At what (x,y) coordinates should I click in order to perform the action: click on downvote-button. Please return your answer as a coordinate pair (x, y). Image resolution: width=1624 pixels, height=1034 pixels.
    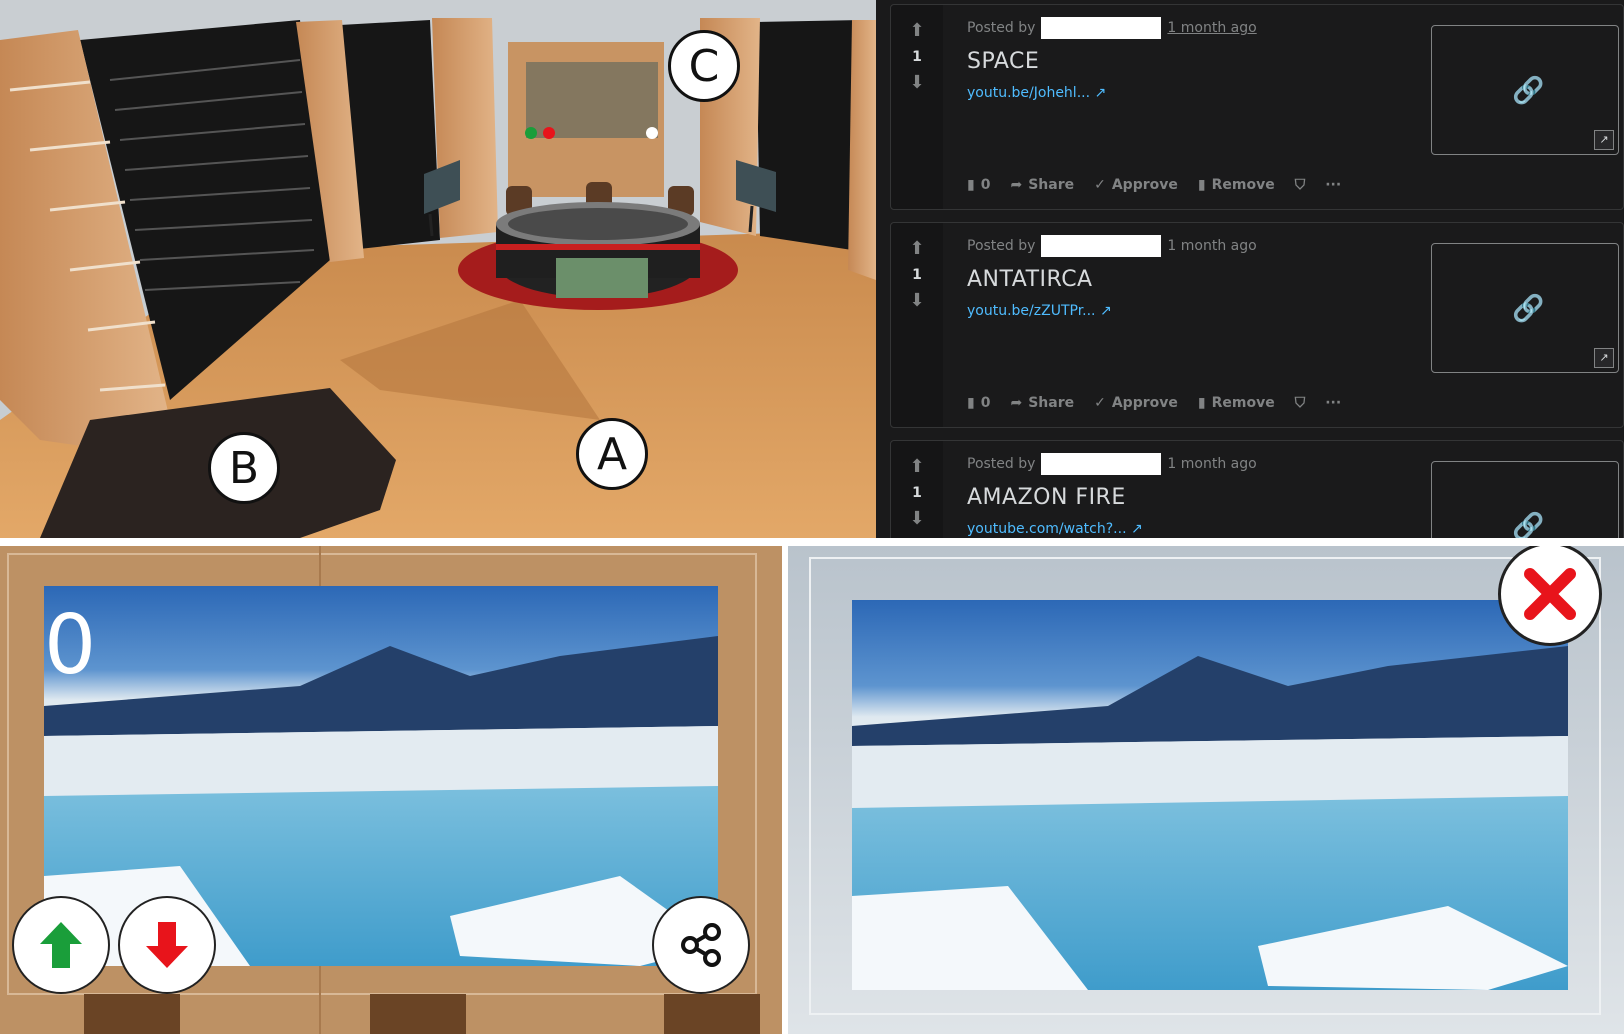
    Looking at the image, I should click on (167, 945).